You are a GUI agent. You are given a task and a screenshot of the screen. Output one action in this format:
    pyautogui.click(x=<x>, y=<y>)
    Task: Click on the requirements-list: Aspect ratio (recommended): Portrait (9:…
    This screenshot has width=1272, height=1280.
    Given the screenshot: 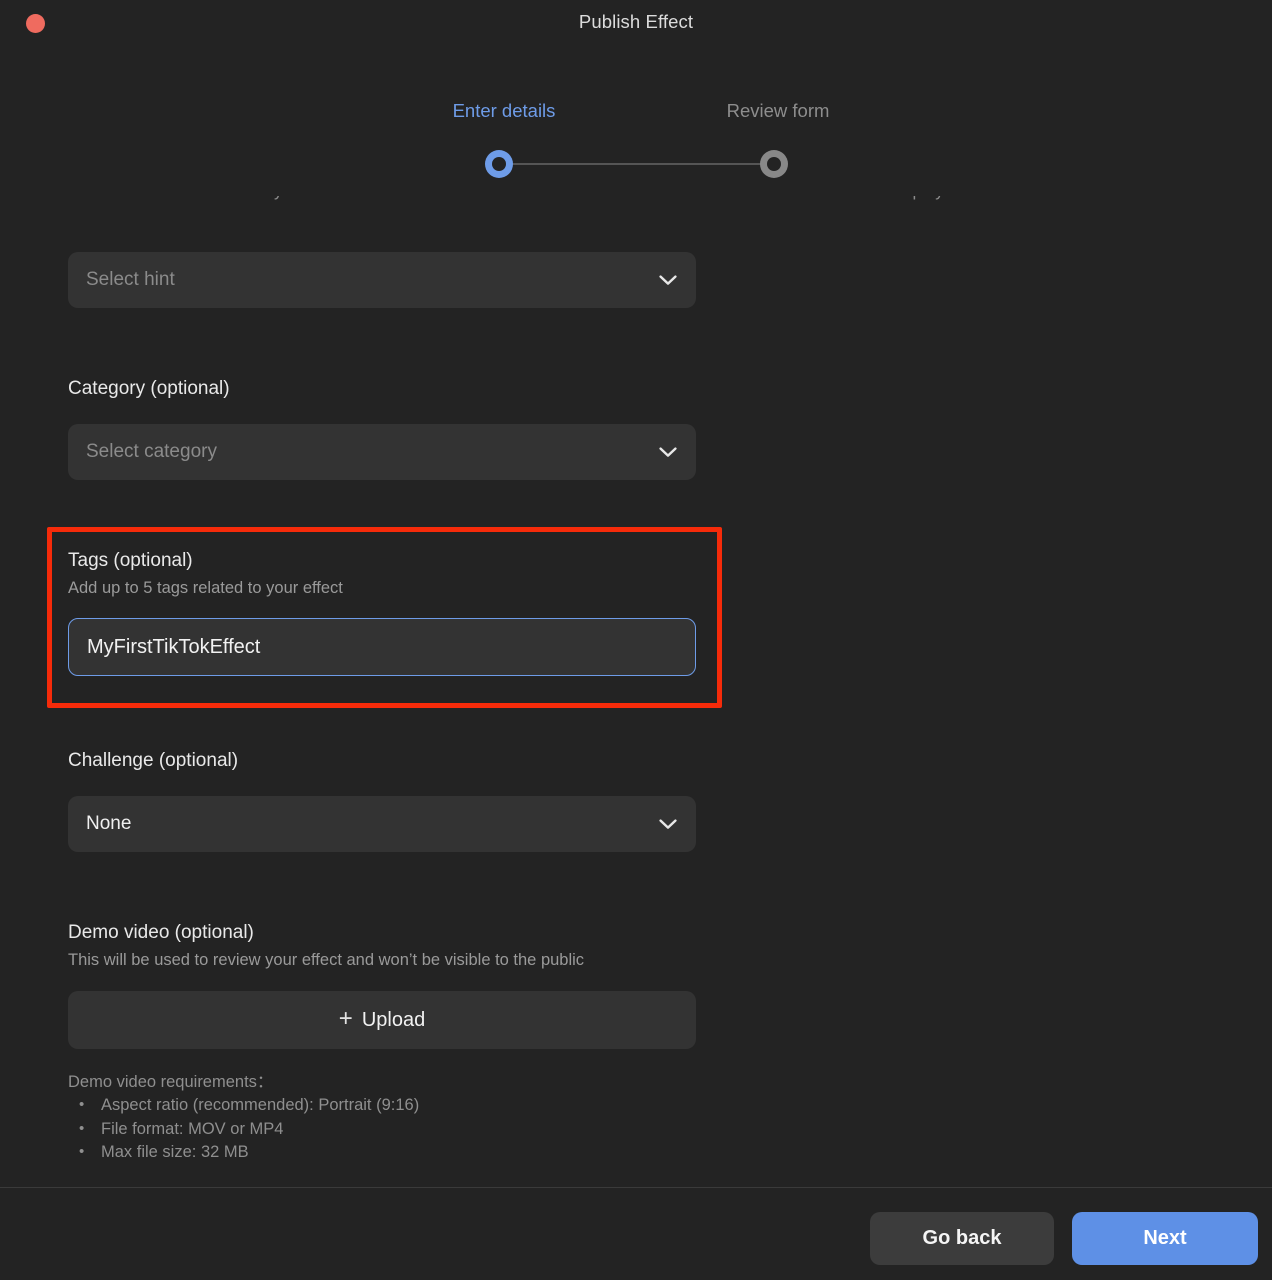 What is the action you would take?
    pyautogui.click(x=382, y=1129)
    